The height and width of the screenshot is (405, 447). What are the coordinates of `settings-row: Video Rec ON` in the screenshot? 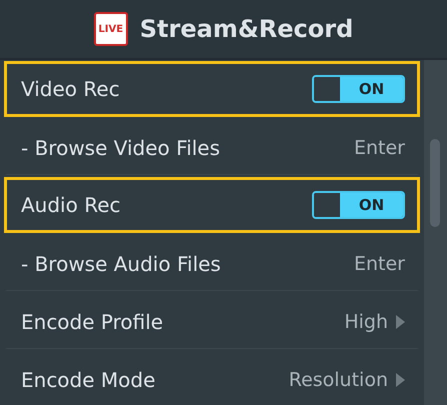 It's located at (212, 89).